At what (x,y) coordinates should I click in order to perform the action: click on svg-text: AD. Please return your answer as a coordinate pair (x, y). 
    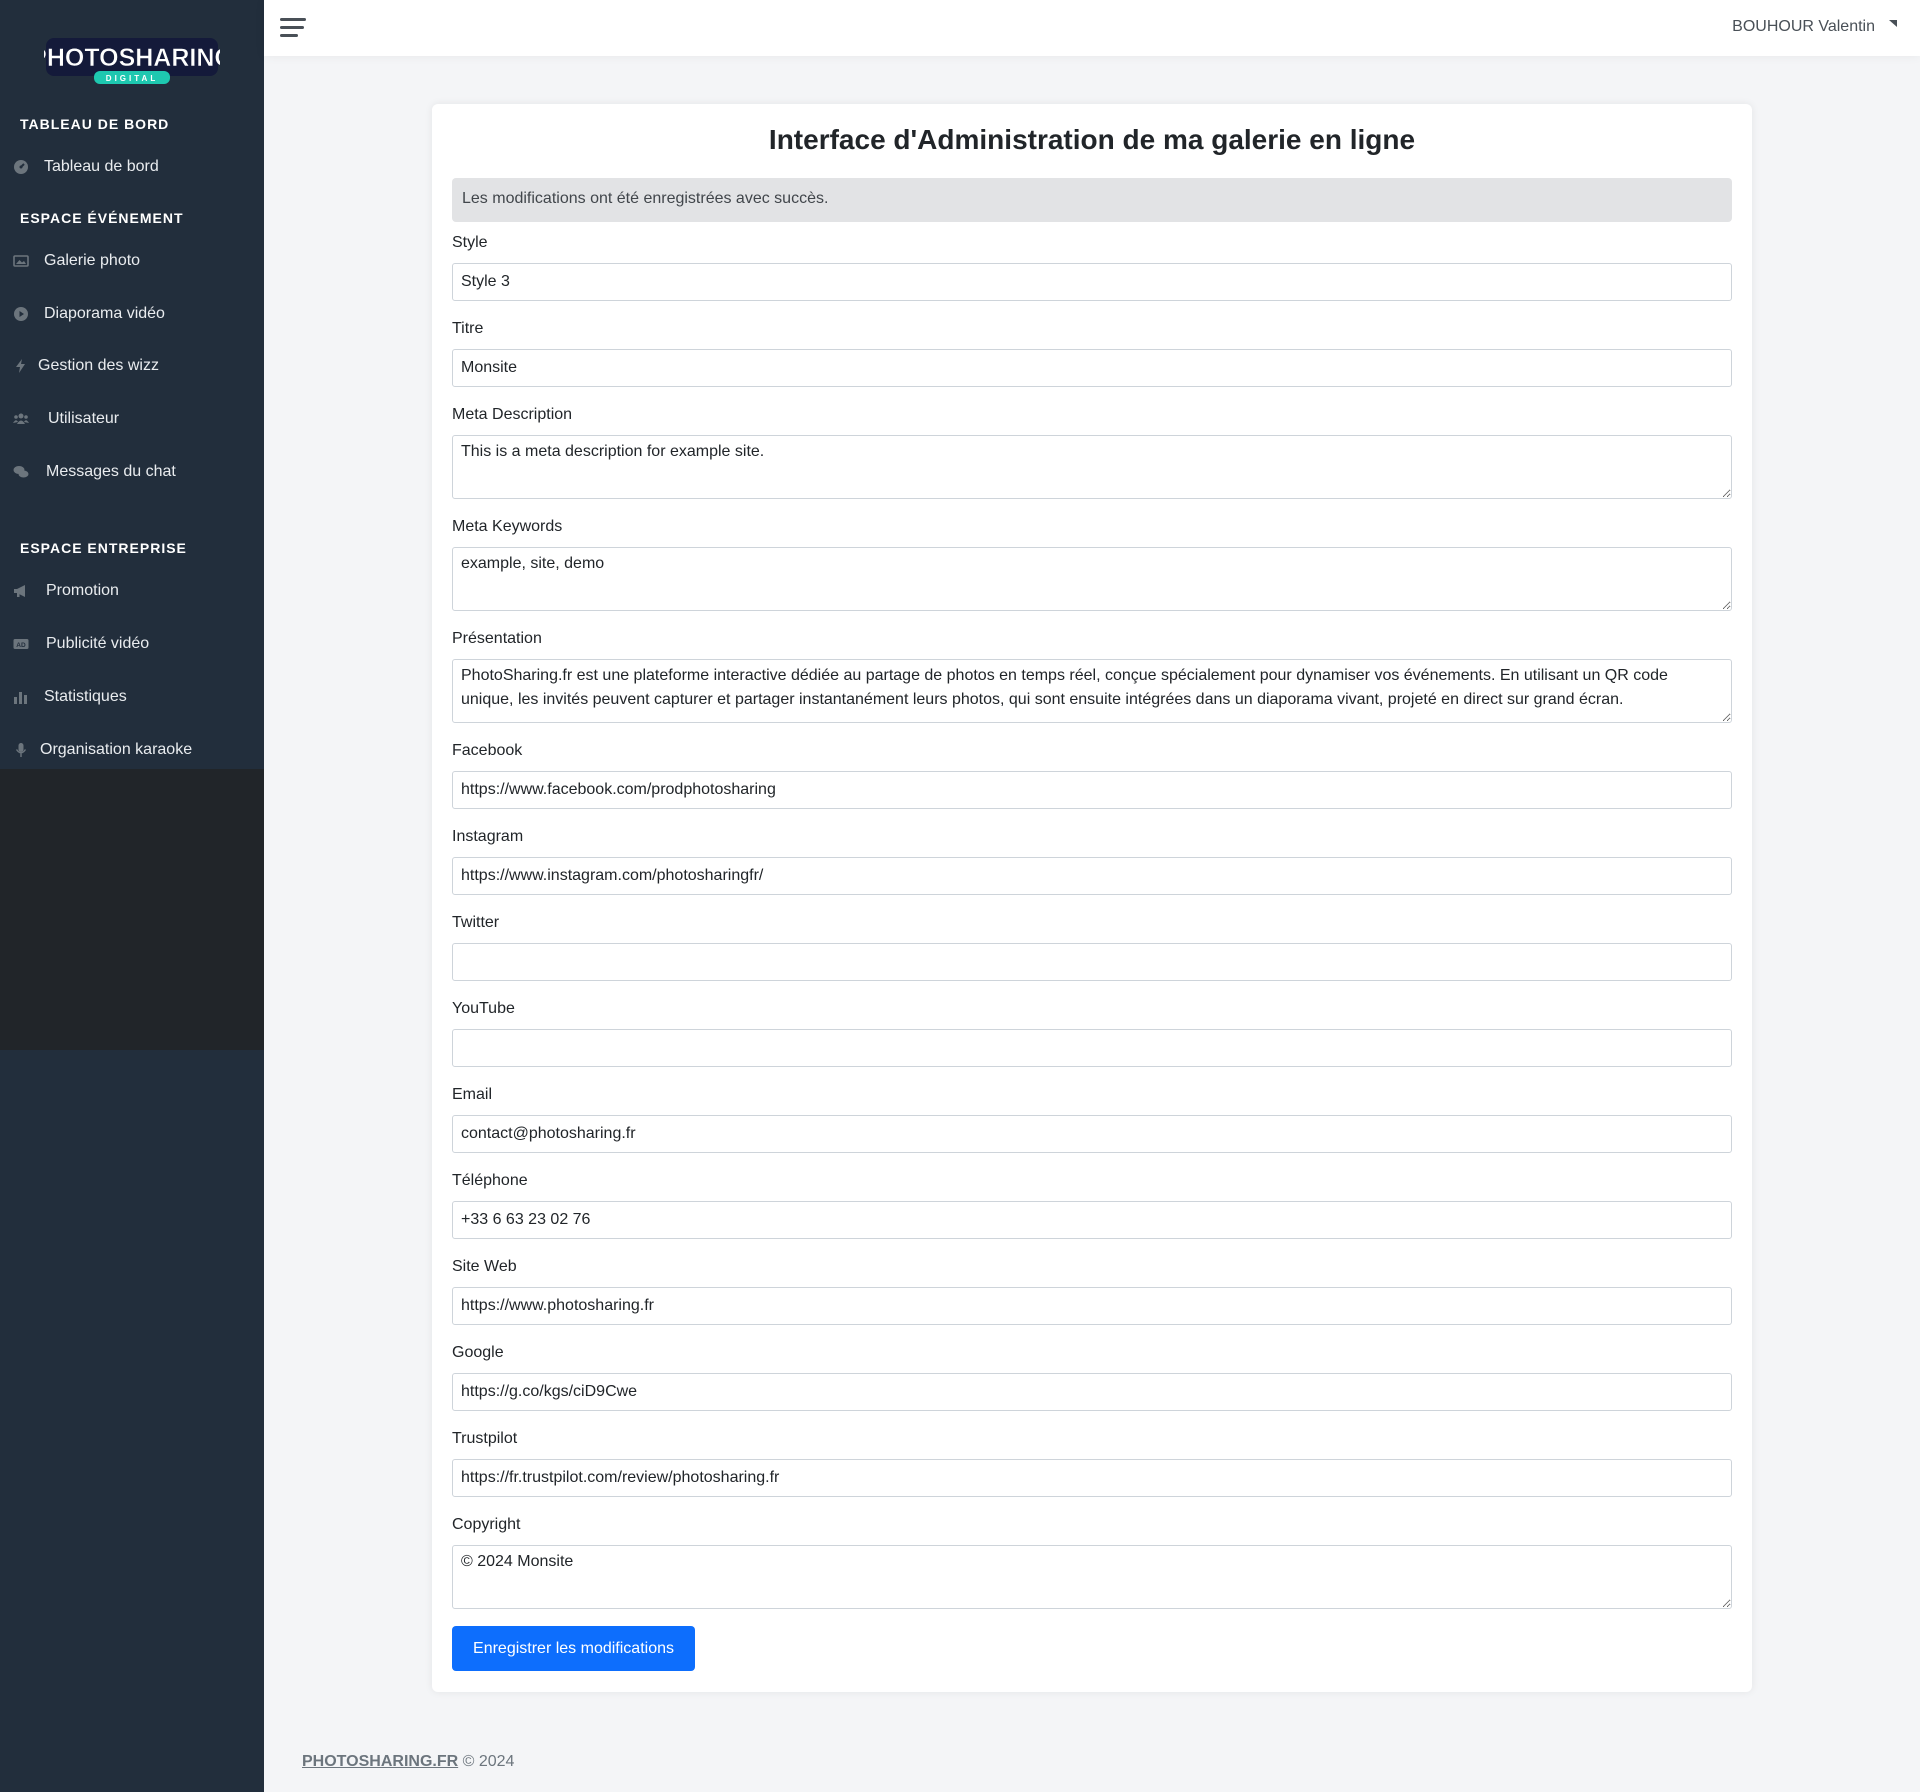
    Looking at the image, I should click on (21, 645).